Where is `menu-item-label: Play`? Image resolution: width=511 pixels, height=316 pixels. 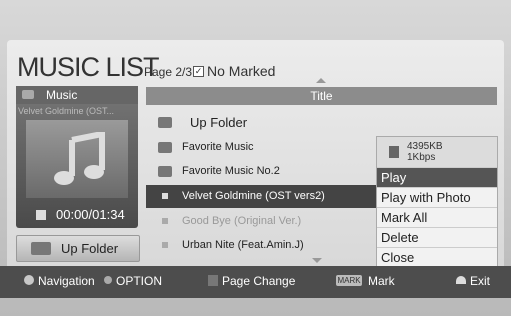 menu-item-label: Play is located at coordinates (394, 177).